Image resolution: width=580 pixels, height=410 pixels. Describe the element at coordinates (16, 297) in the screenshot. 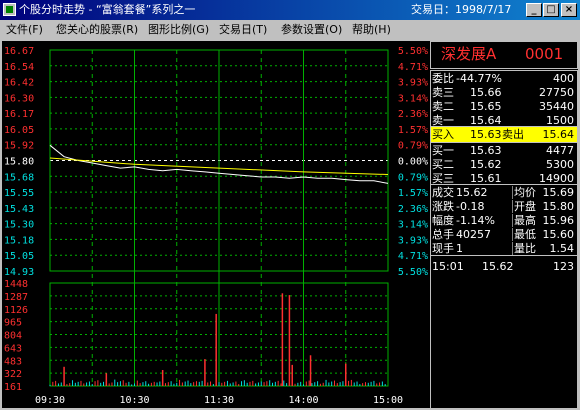

I see `volume-tick-label: 1287` at that location.